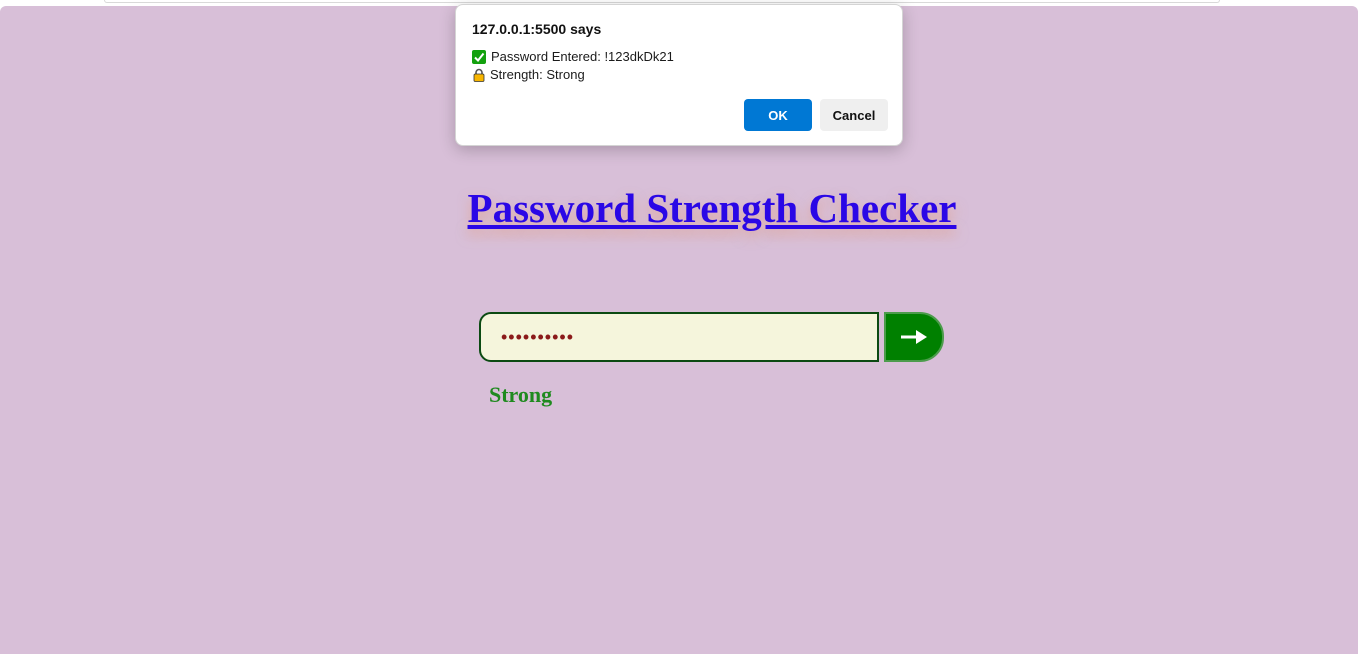  Describe the element at coordinates (537, 74) in the screenshot. I see `strength-line-text: Strength: Strong` at that location.